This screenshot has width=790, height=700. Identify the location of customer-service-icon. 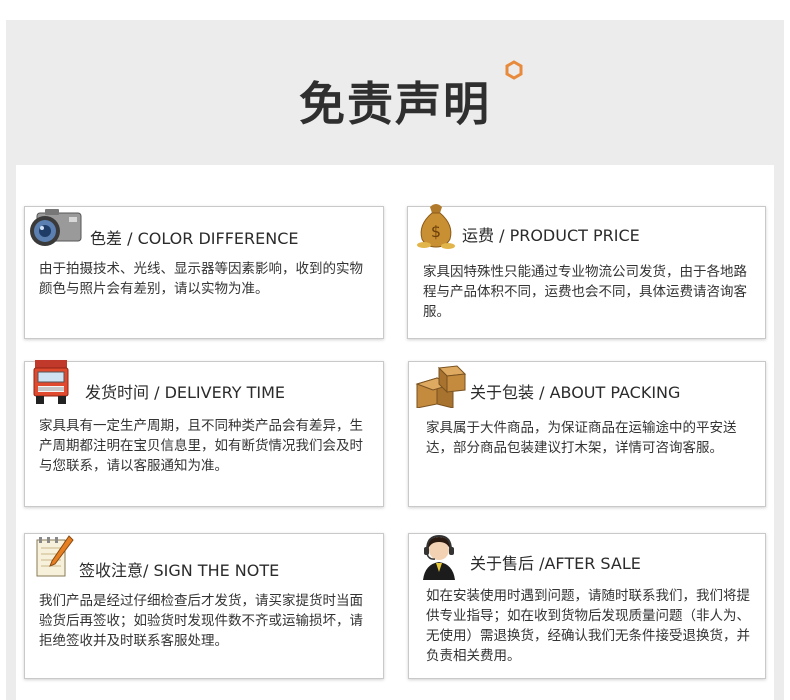
(439, 557).